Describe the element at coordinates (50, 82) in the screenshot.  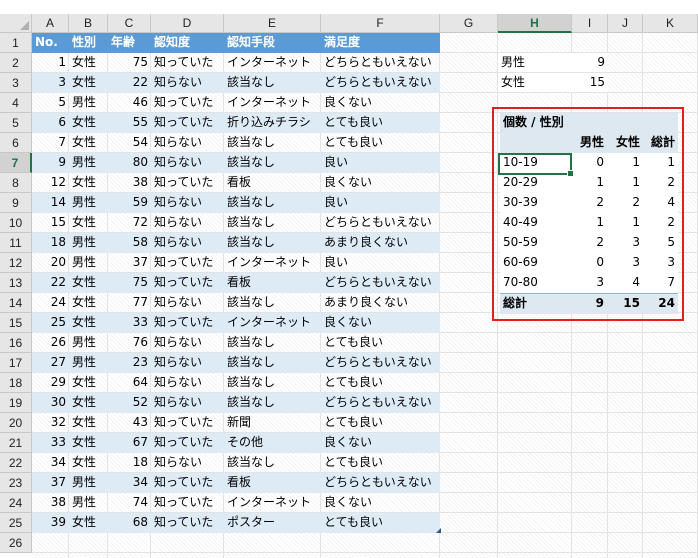
I see `table-cell: 3` at that location.